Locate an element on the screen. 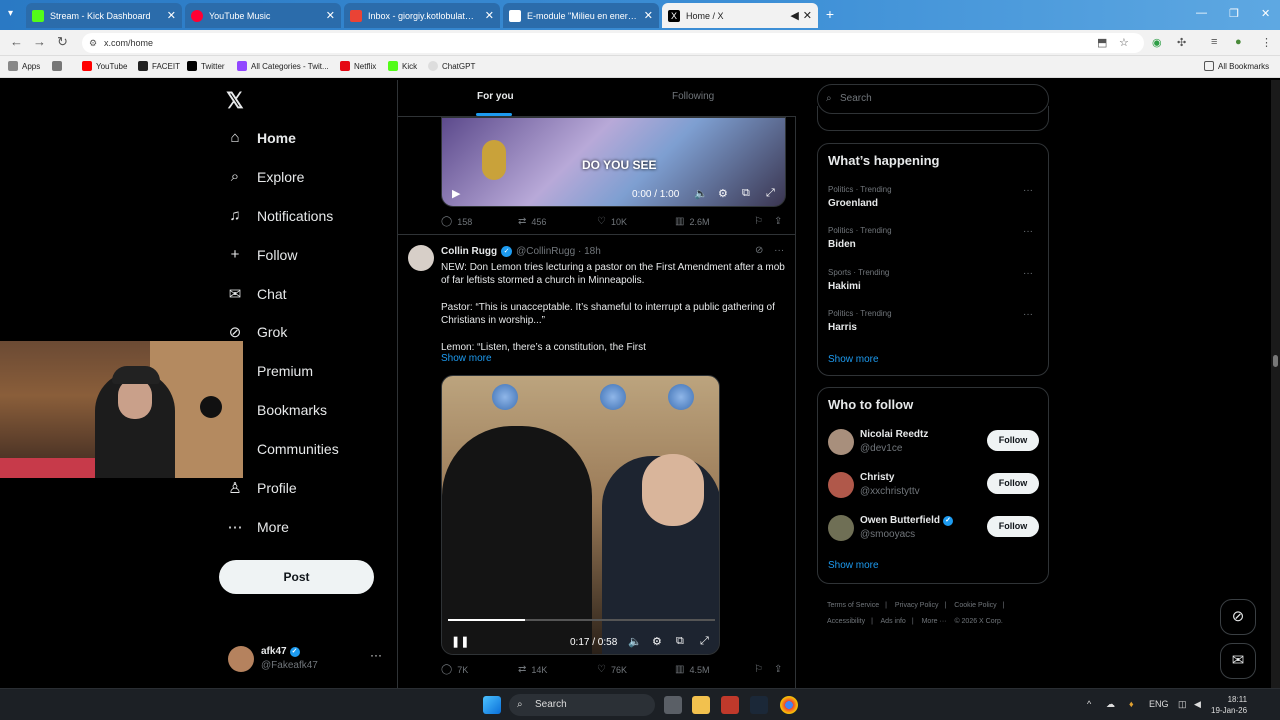  reload-icon: ↻ is located at coordinates (62, 42).